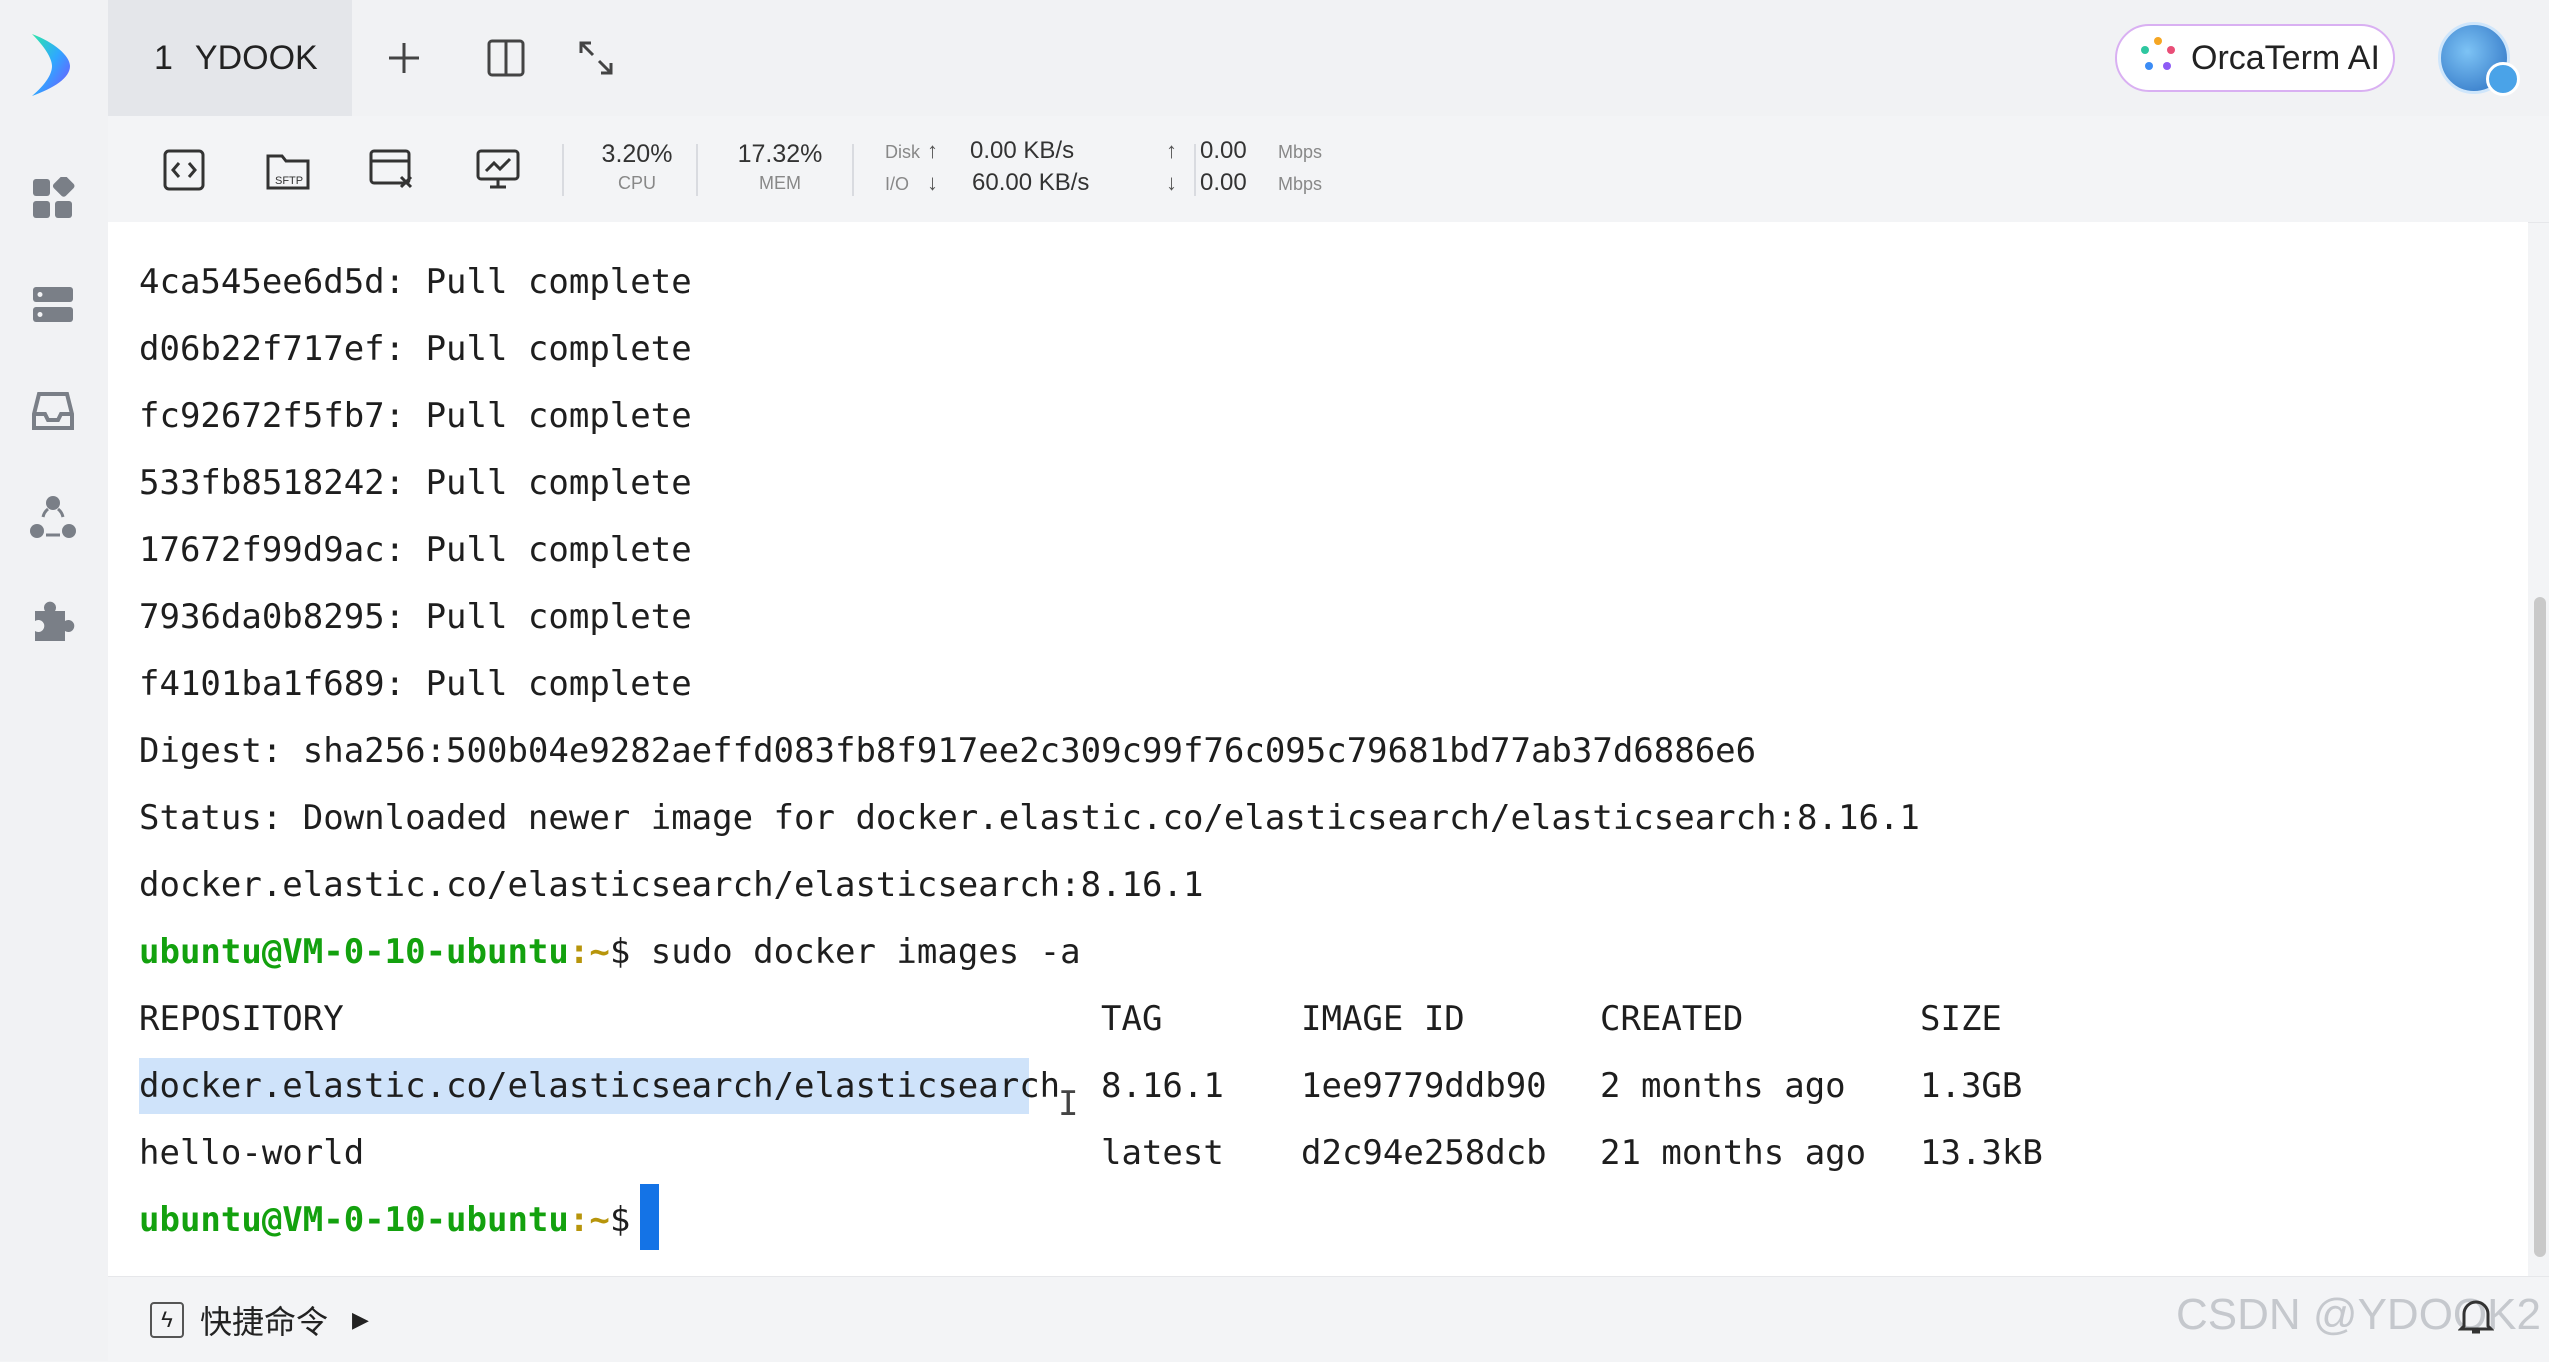 Image resolution: width=2549 pixels, height=1362 pixels. Describe the element at coordinates (1223, 182) in the screenshot. I see `net-down-value: 0.00` at that location.